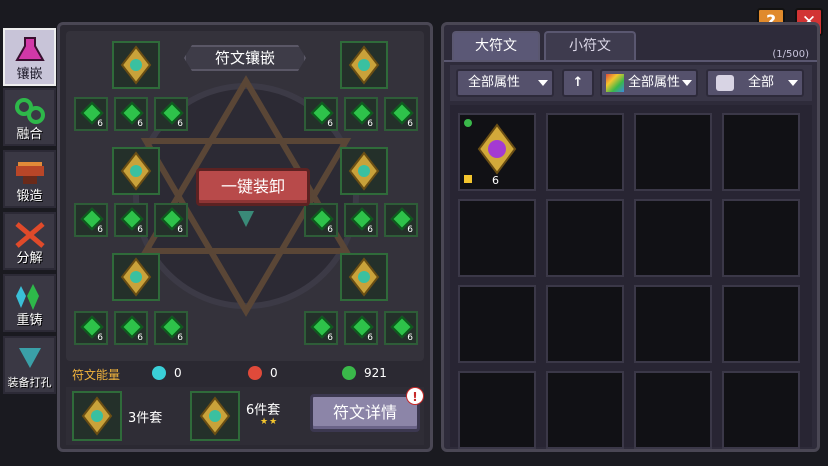  I want to click on nav-decompose: 分解, so click(29, 241).